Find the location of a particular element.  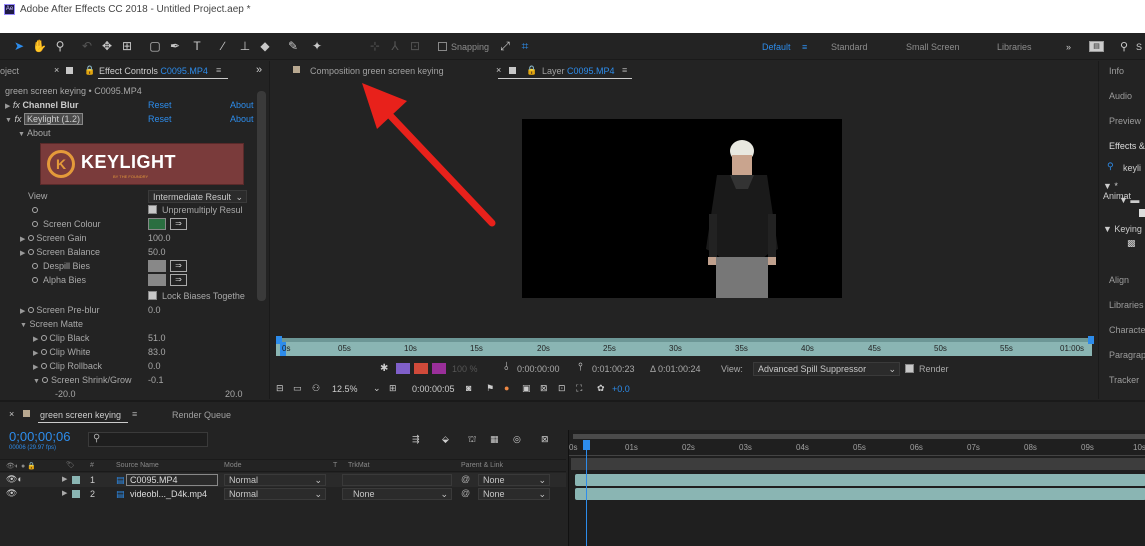

time-out-value: 0:01:00:23 is located at coordinates (613, 369).